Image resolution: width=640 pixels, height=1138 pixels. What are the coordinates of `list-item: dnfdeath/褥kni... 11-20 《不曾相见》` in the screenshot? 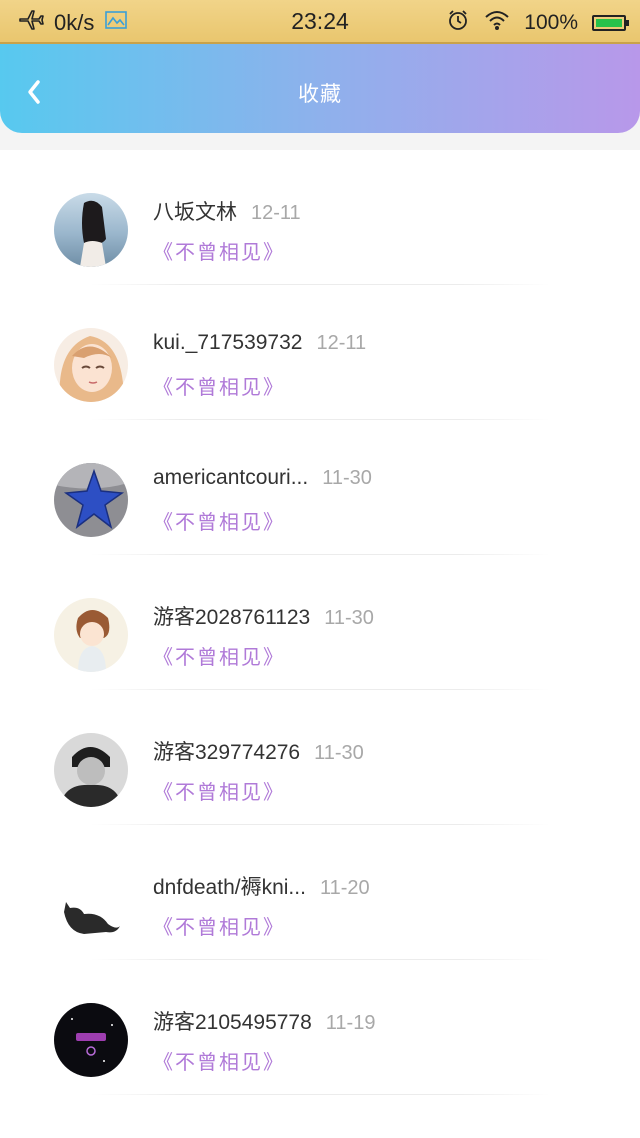 It's located at (320, 892).